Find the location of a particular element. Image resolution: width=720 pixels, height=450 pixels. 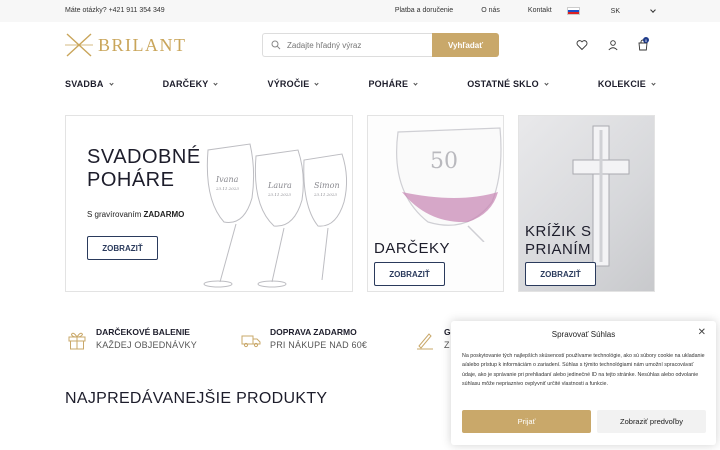

slovak-flag-icon is located at coordinates (573, 11).